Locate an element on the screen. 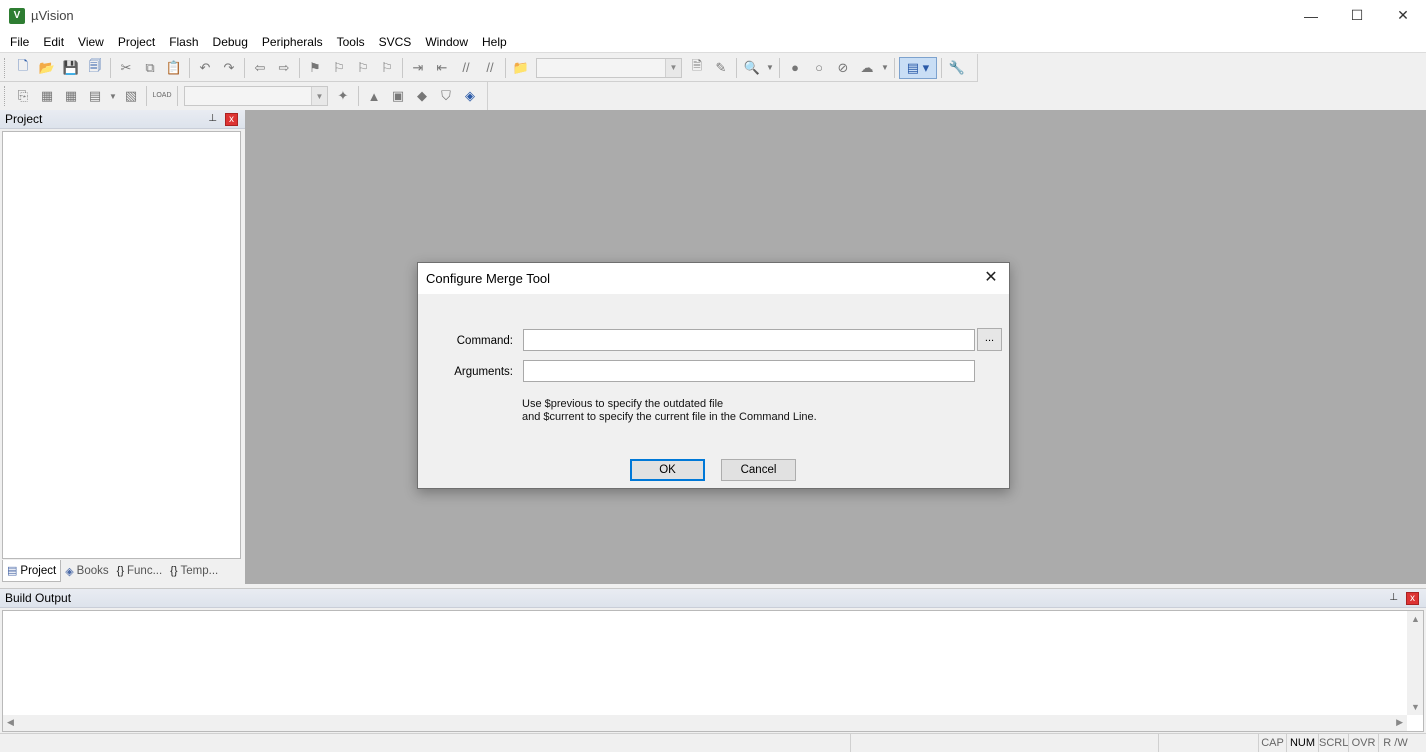 This screenshot has width=1426, height=752. redo-icon: ↷ is located at coordinates (229, 68).